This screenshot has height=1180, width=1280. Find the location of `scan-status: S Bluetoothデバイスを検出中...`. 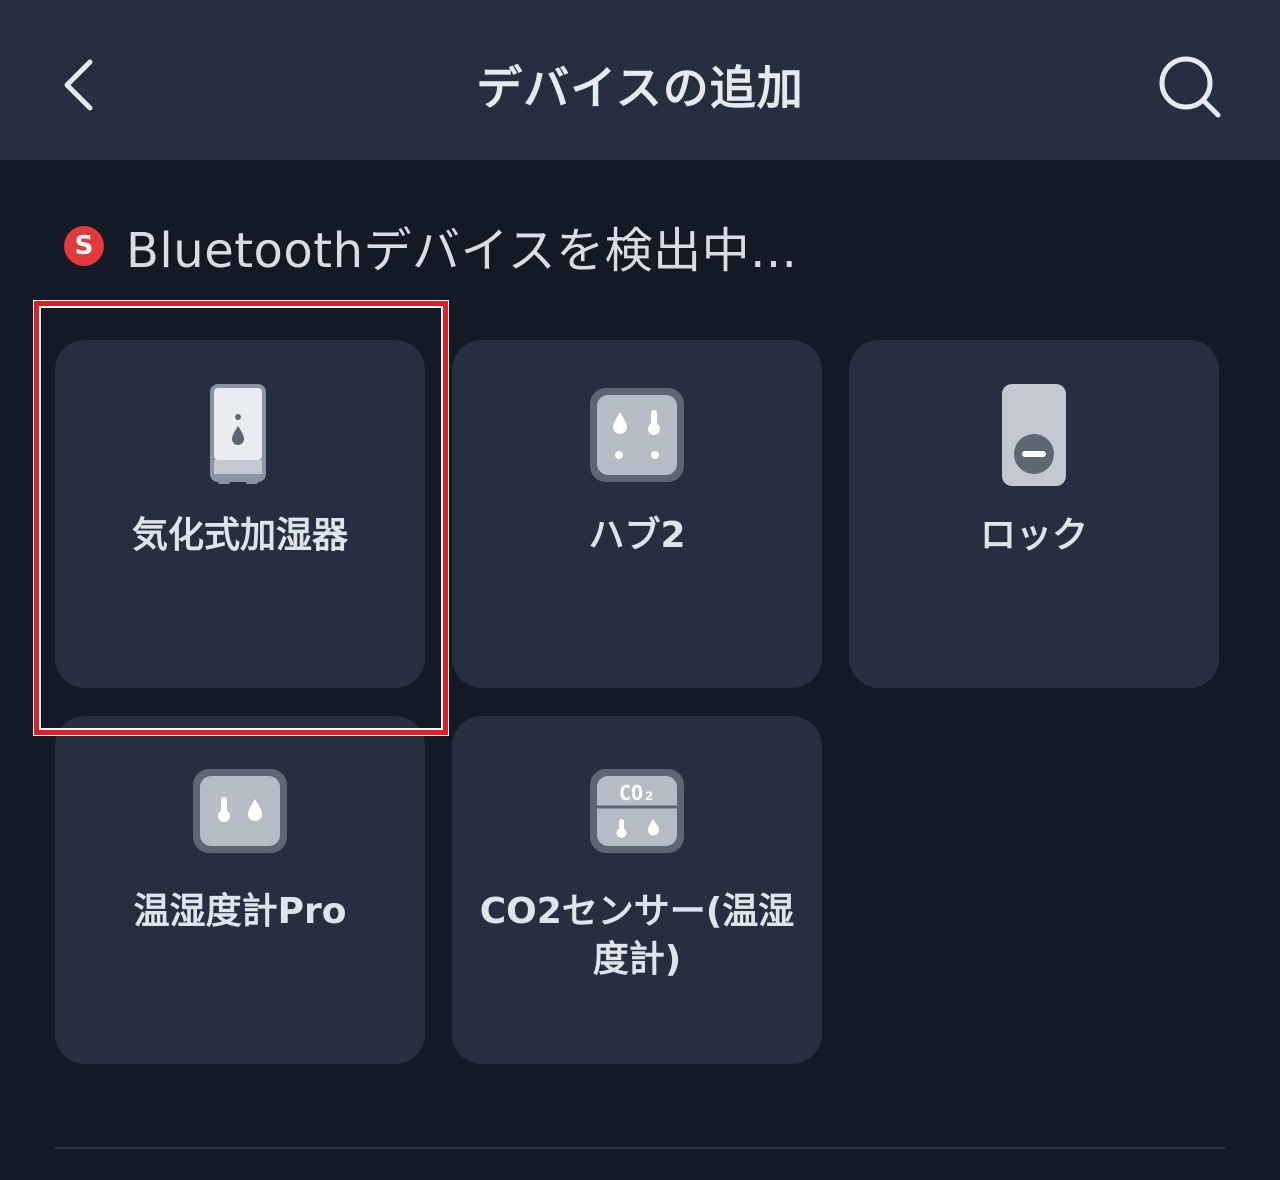

scan-status: S Bluetoothデバイスを検出中... is located at coordinates (431, 246).